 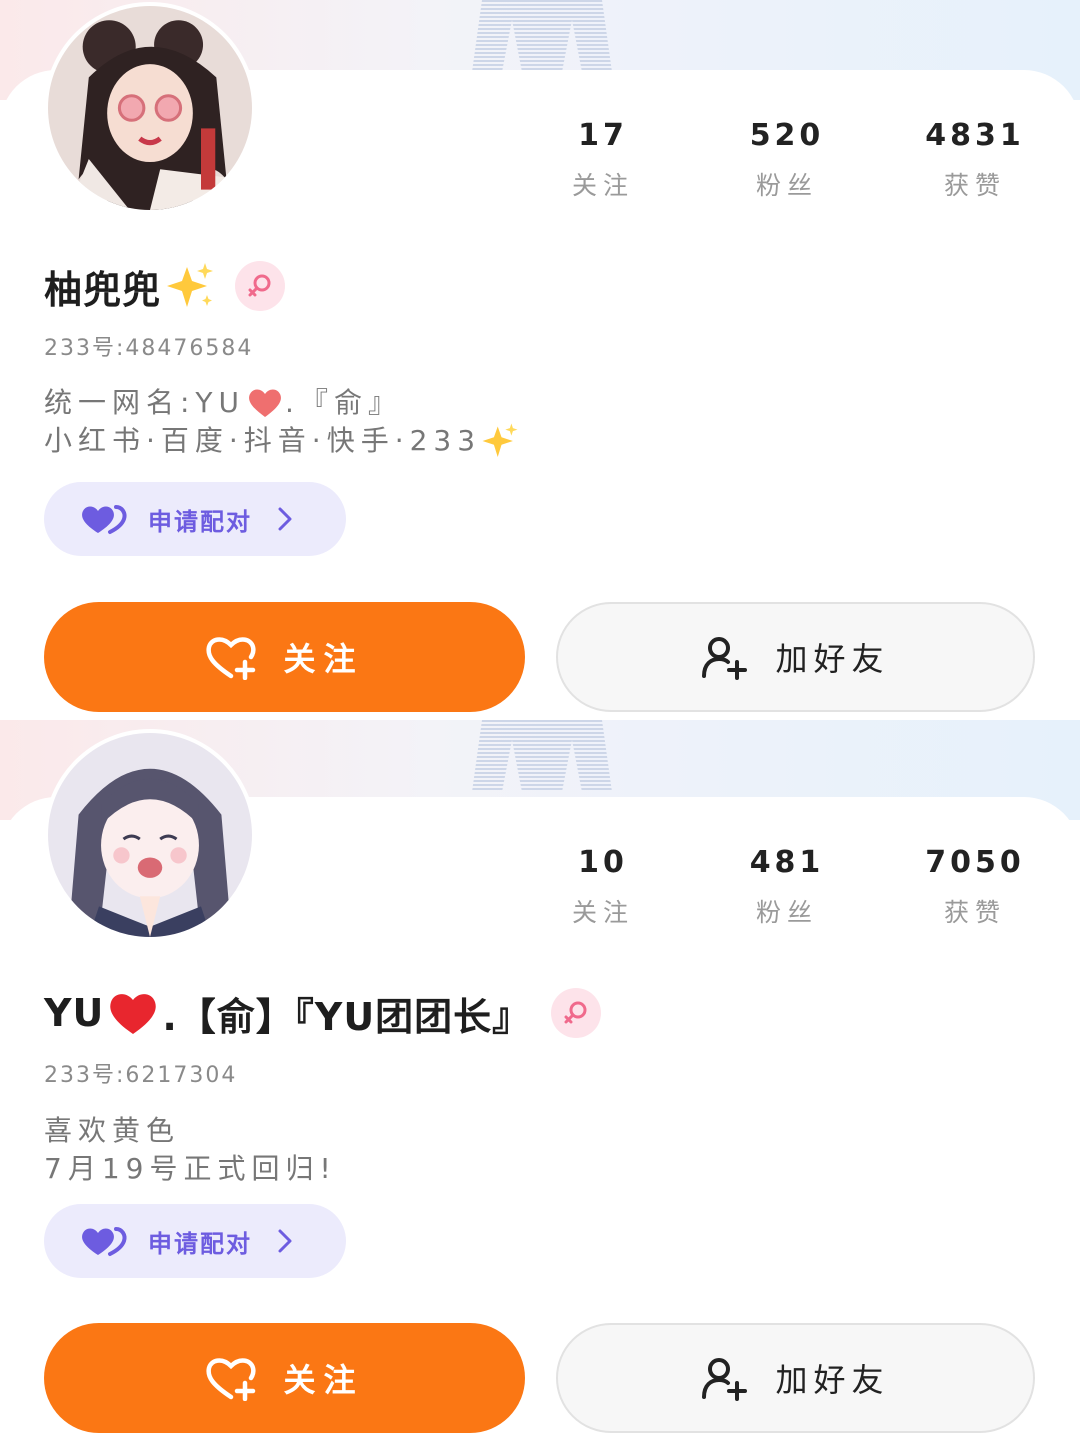 I want to click on bio: 喜欢黄色 7月19号正式回归!, so click(x=190, y=1150).